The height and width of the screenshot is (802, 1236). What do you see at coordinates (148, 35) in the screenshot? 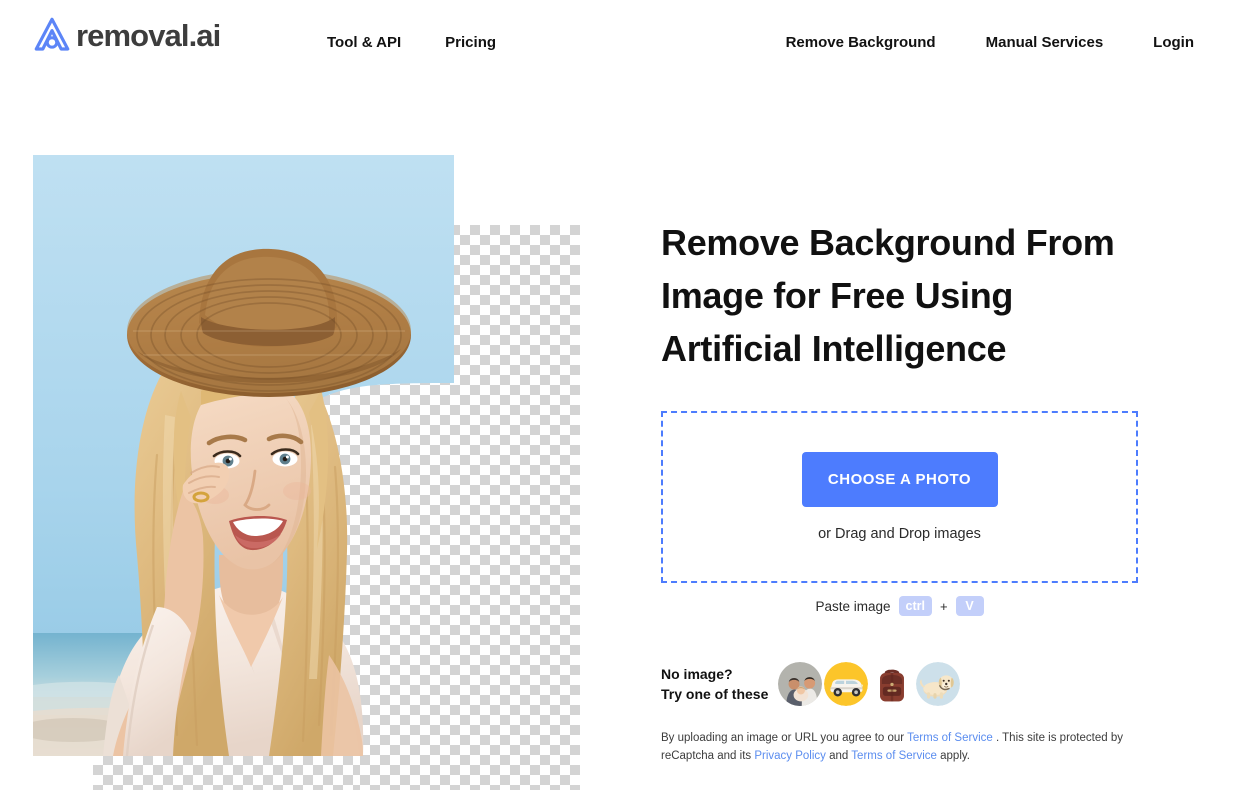
I see `brand-name: removal.ai` at bounding box center [148, 35].